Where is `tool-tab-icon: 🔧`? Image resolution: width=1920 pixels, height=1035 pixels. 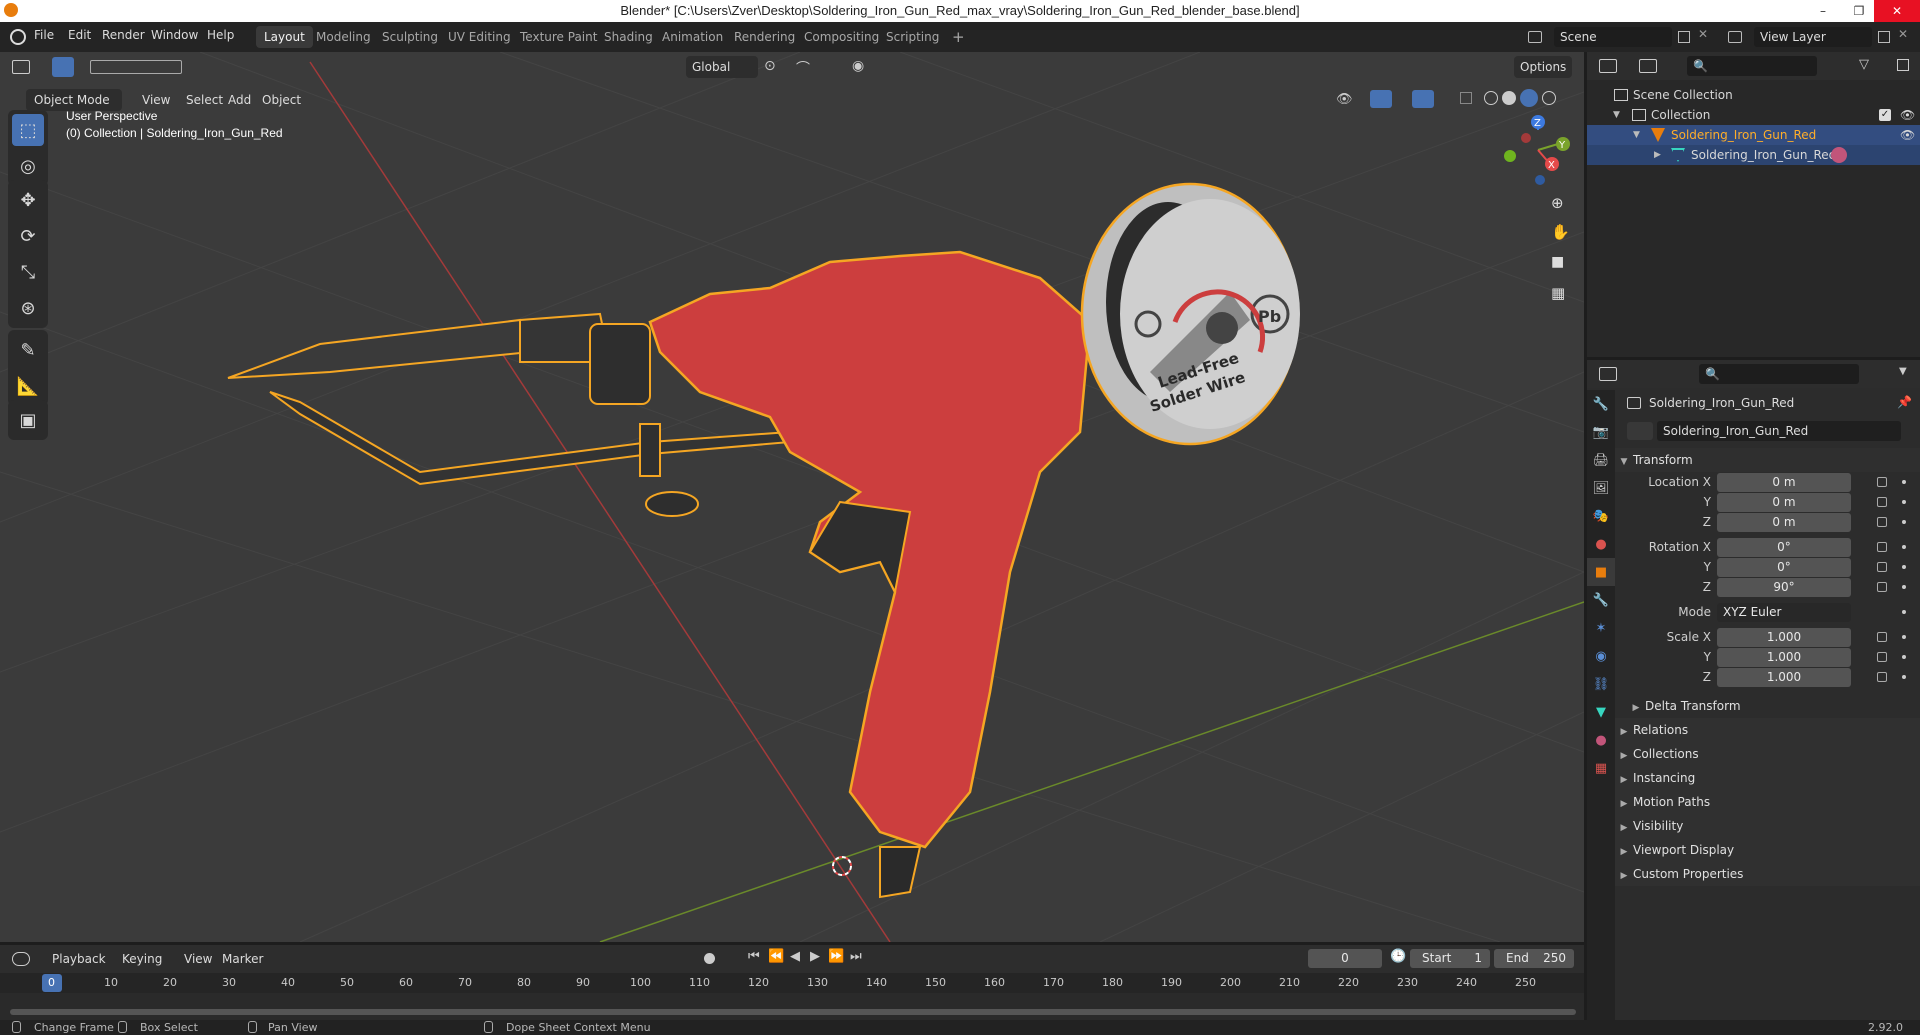 tool-tab-icon: 🔧 is located at coordinates (1601, 404).